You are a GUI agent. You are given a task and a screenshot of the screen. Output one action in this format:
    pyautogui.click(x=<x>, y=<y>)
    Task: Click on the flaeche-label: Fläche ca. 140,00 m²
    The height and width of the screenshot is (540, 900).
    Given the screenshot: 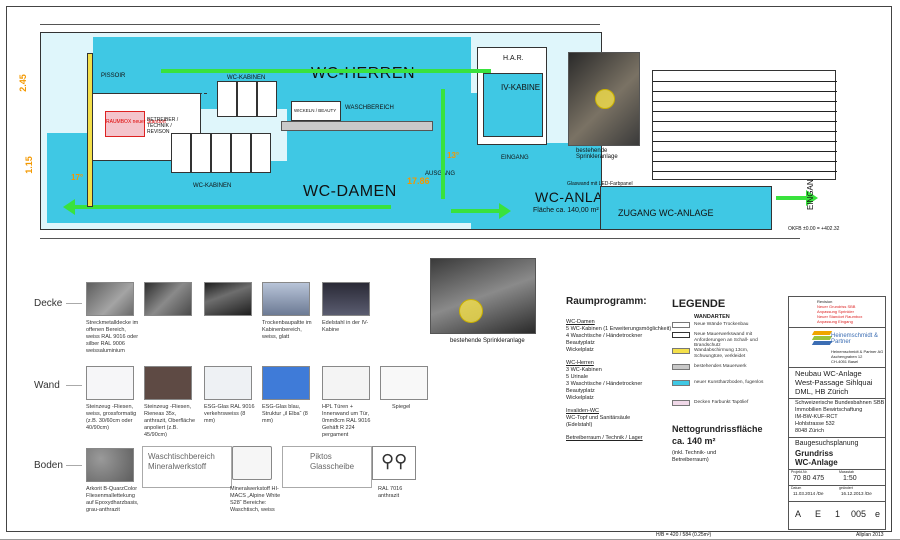 What is the action you would take?
    pyautogui.click(x=566, y=210)
    